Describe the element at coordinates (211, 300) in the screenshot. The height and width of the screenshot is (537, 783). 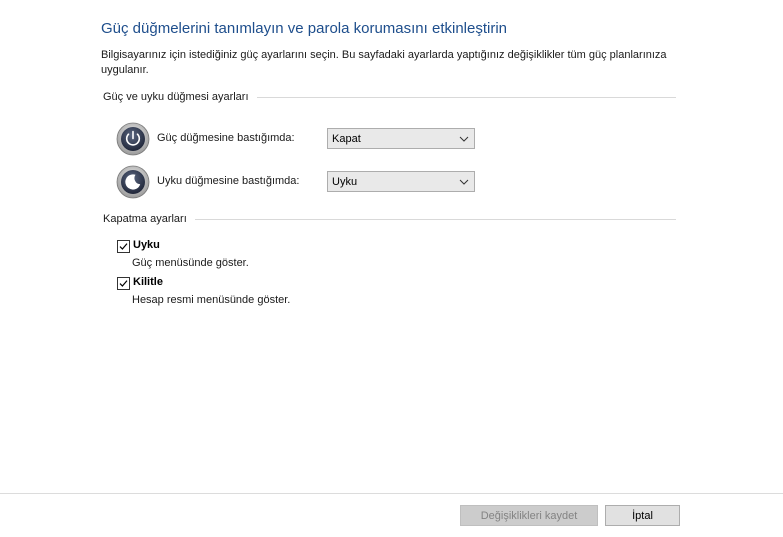
I see `lock-option-description: Hesap resmi menüsünde göster.` at that location.